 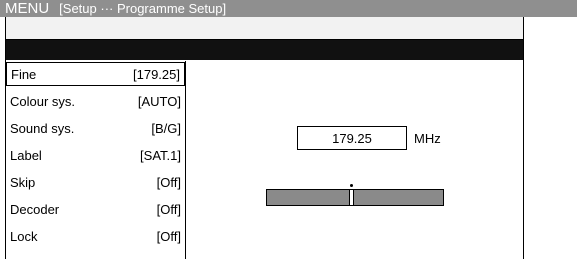 What do you see at coordinates (143, 8) in the screenshot?
I see `breadcrumb: [Setup ··· Programme Setup]` at bounding box center [143, 8].